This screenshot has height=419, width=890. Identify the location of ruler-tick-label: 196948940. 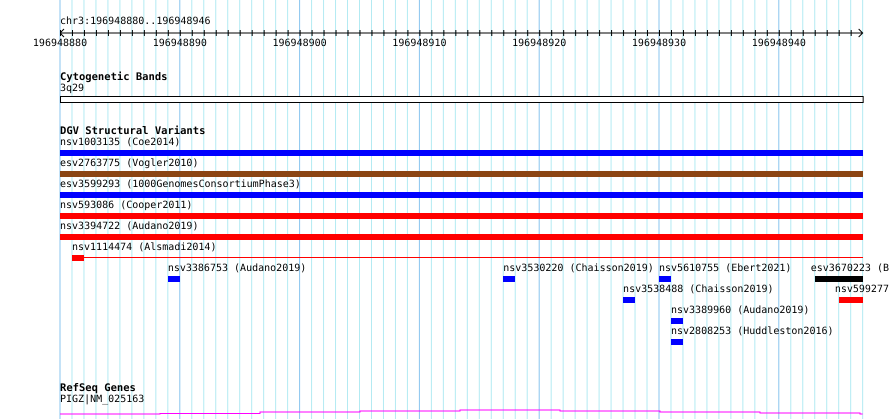
(779, 44).